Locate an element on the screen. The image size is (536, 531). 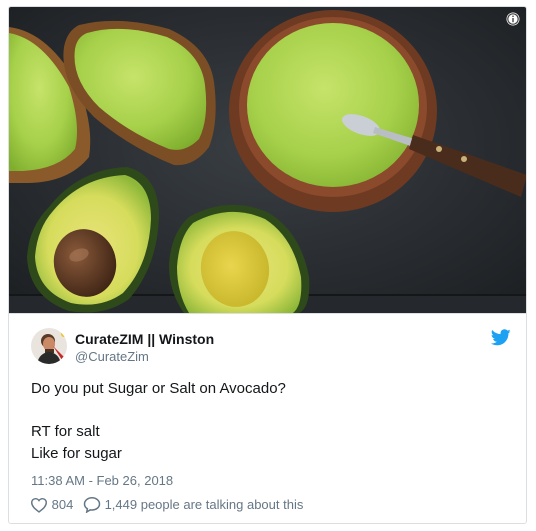
tweet-timestamp: 11:38 AM - Feb 26, 2018 is located at coordinates (102, 480).